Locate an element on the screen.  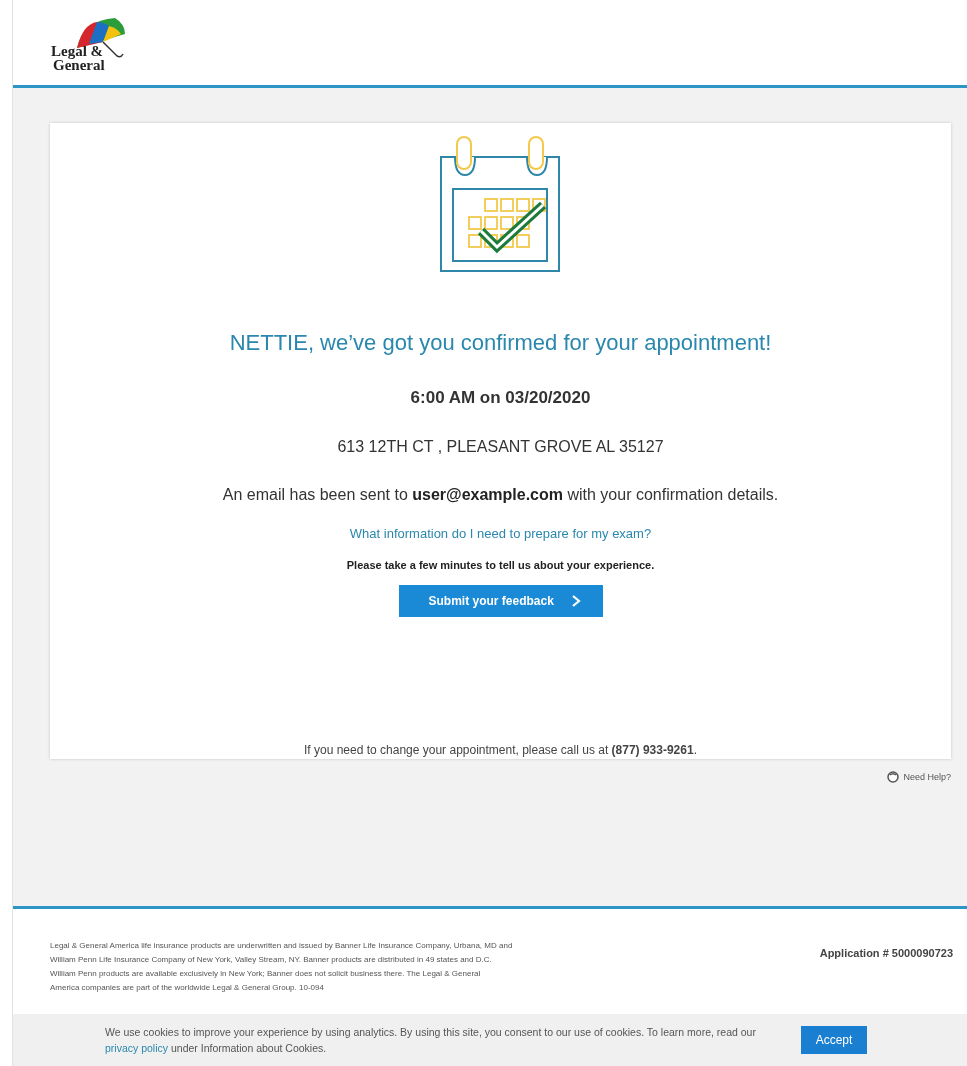
help-icon is located at coordinates (893, 777).